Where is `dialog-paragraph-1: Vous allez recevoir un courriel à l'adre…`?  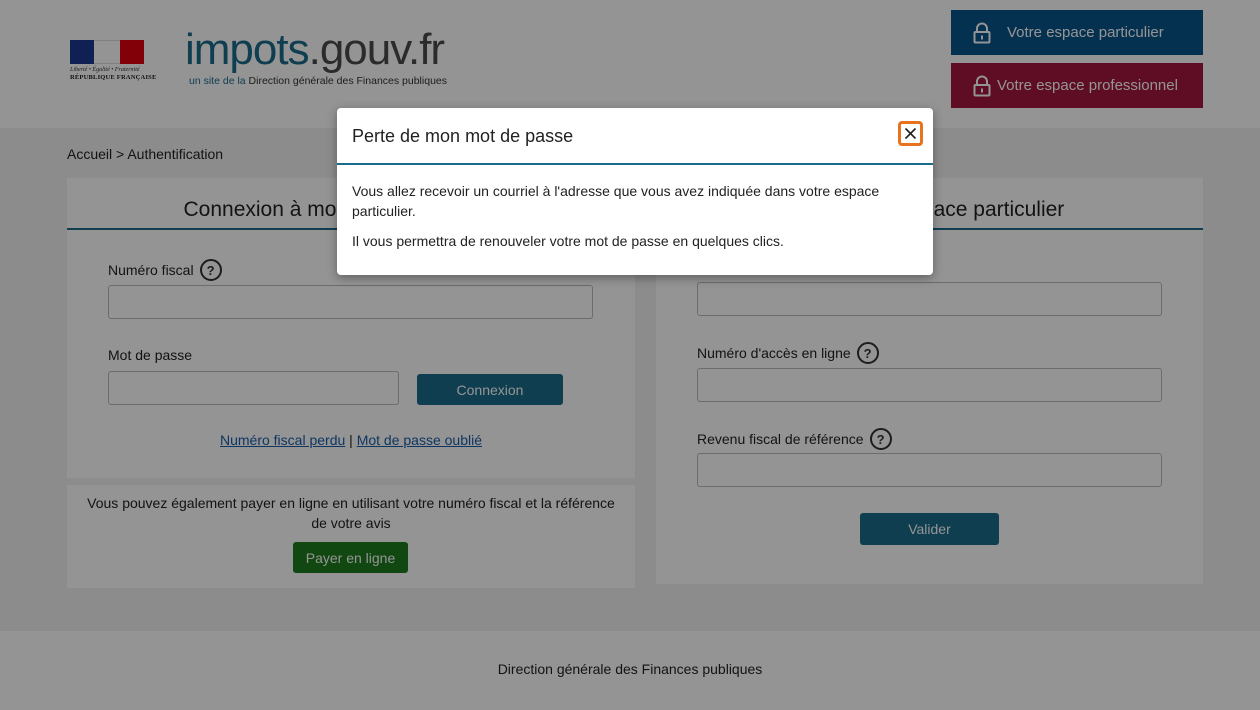 dialog-paragraph-1: Vous allez recevoir un courriel à l'adre… is located at coordinates (616, 201).